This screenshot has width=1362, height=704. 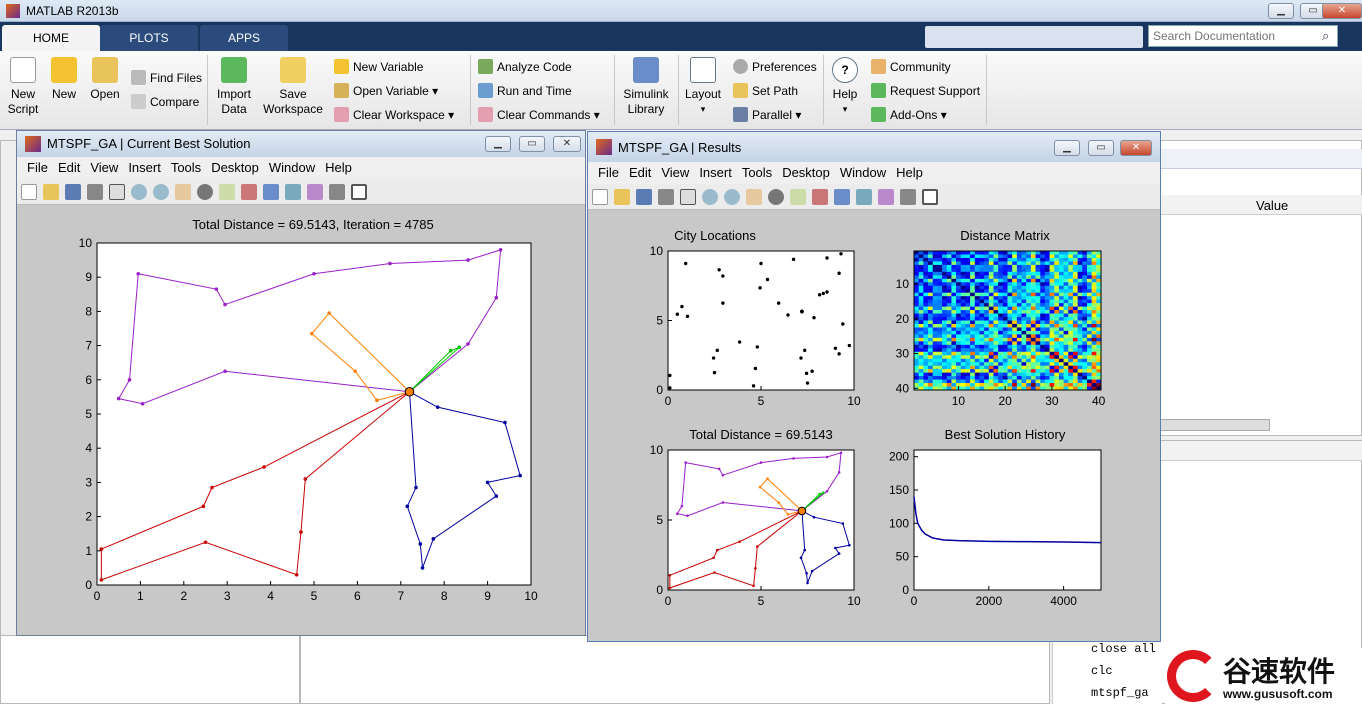 I want to click on quick-access-toolbar, so click(x=1034, y=37).